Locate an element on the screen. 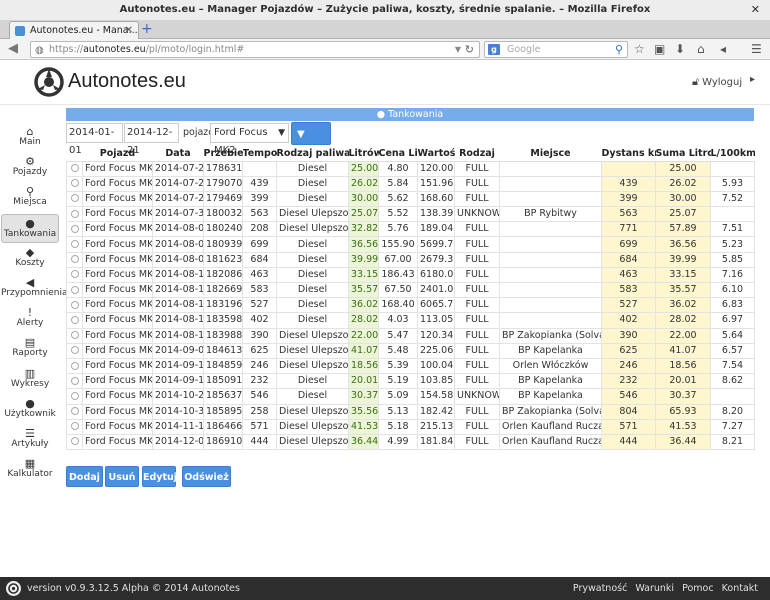 Image resolution: width=770 pixels, height=600 pixels. sidebar-item-tankowania: ● Tankowania is located at coordinates (30, 228).